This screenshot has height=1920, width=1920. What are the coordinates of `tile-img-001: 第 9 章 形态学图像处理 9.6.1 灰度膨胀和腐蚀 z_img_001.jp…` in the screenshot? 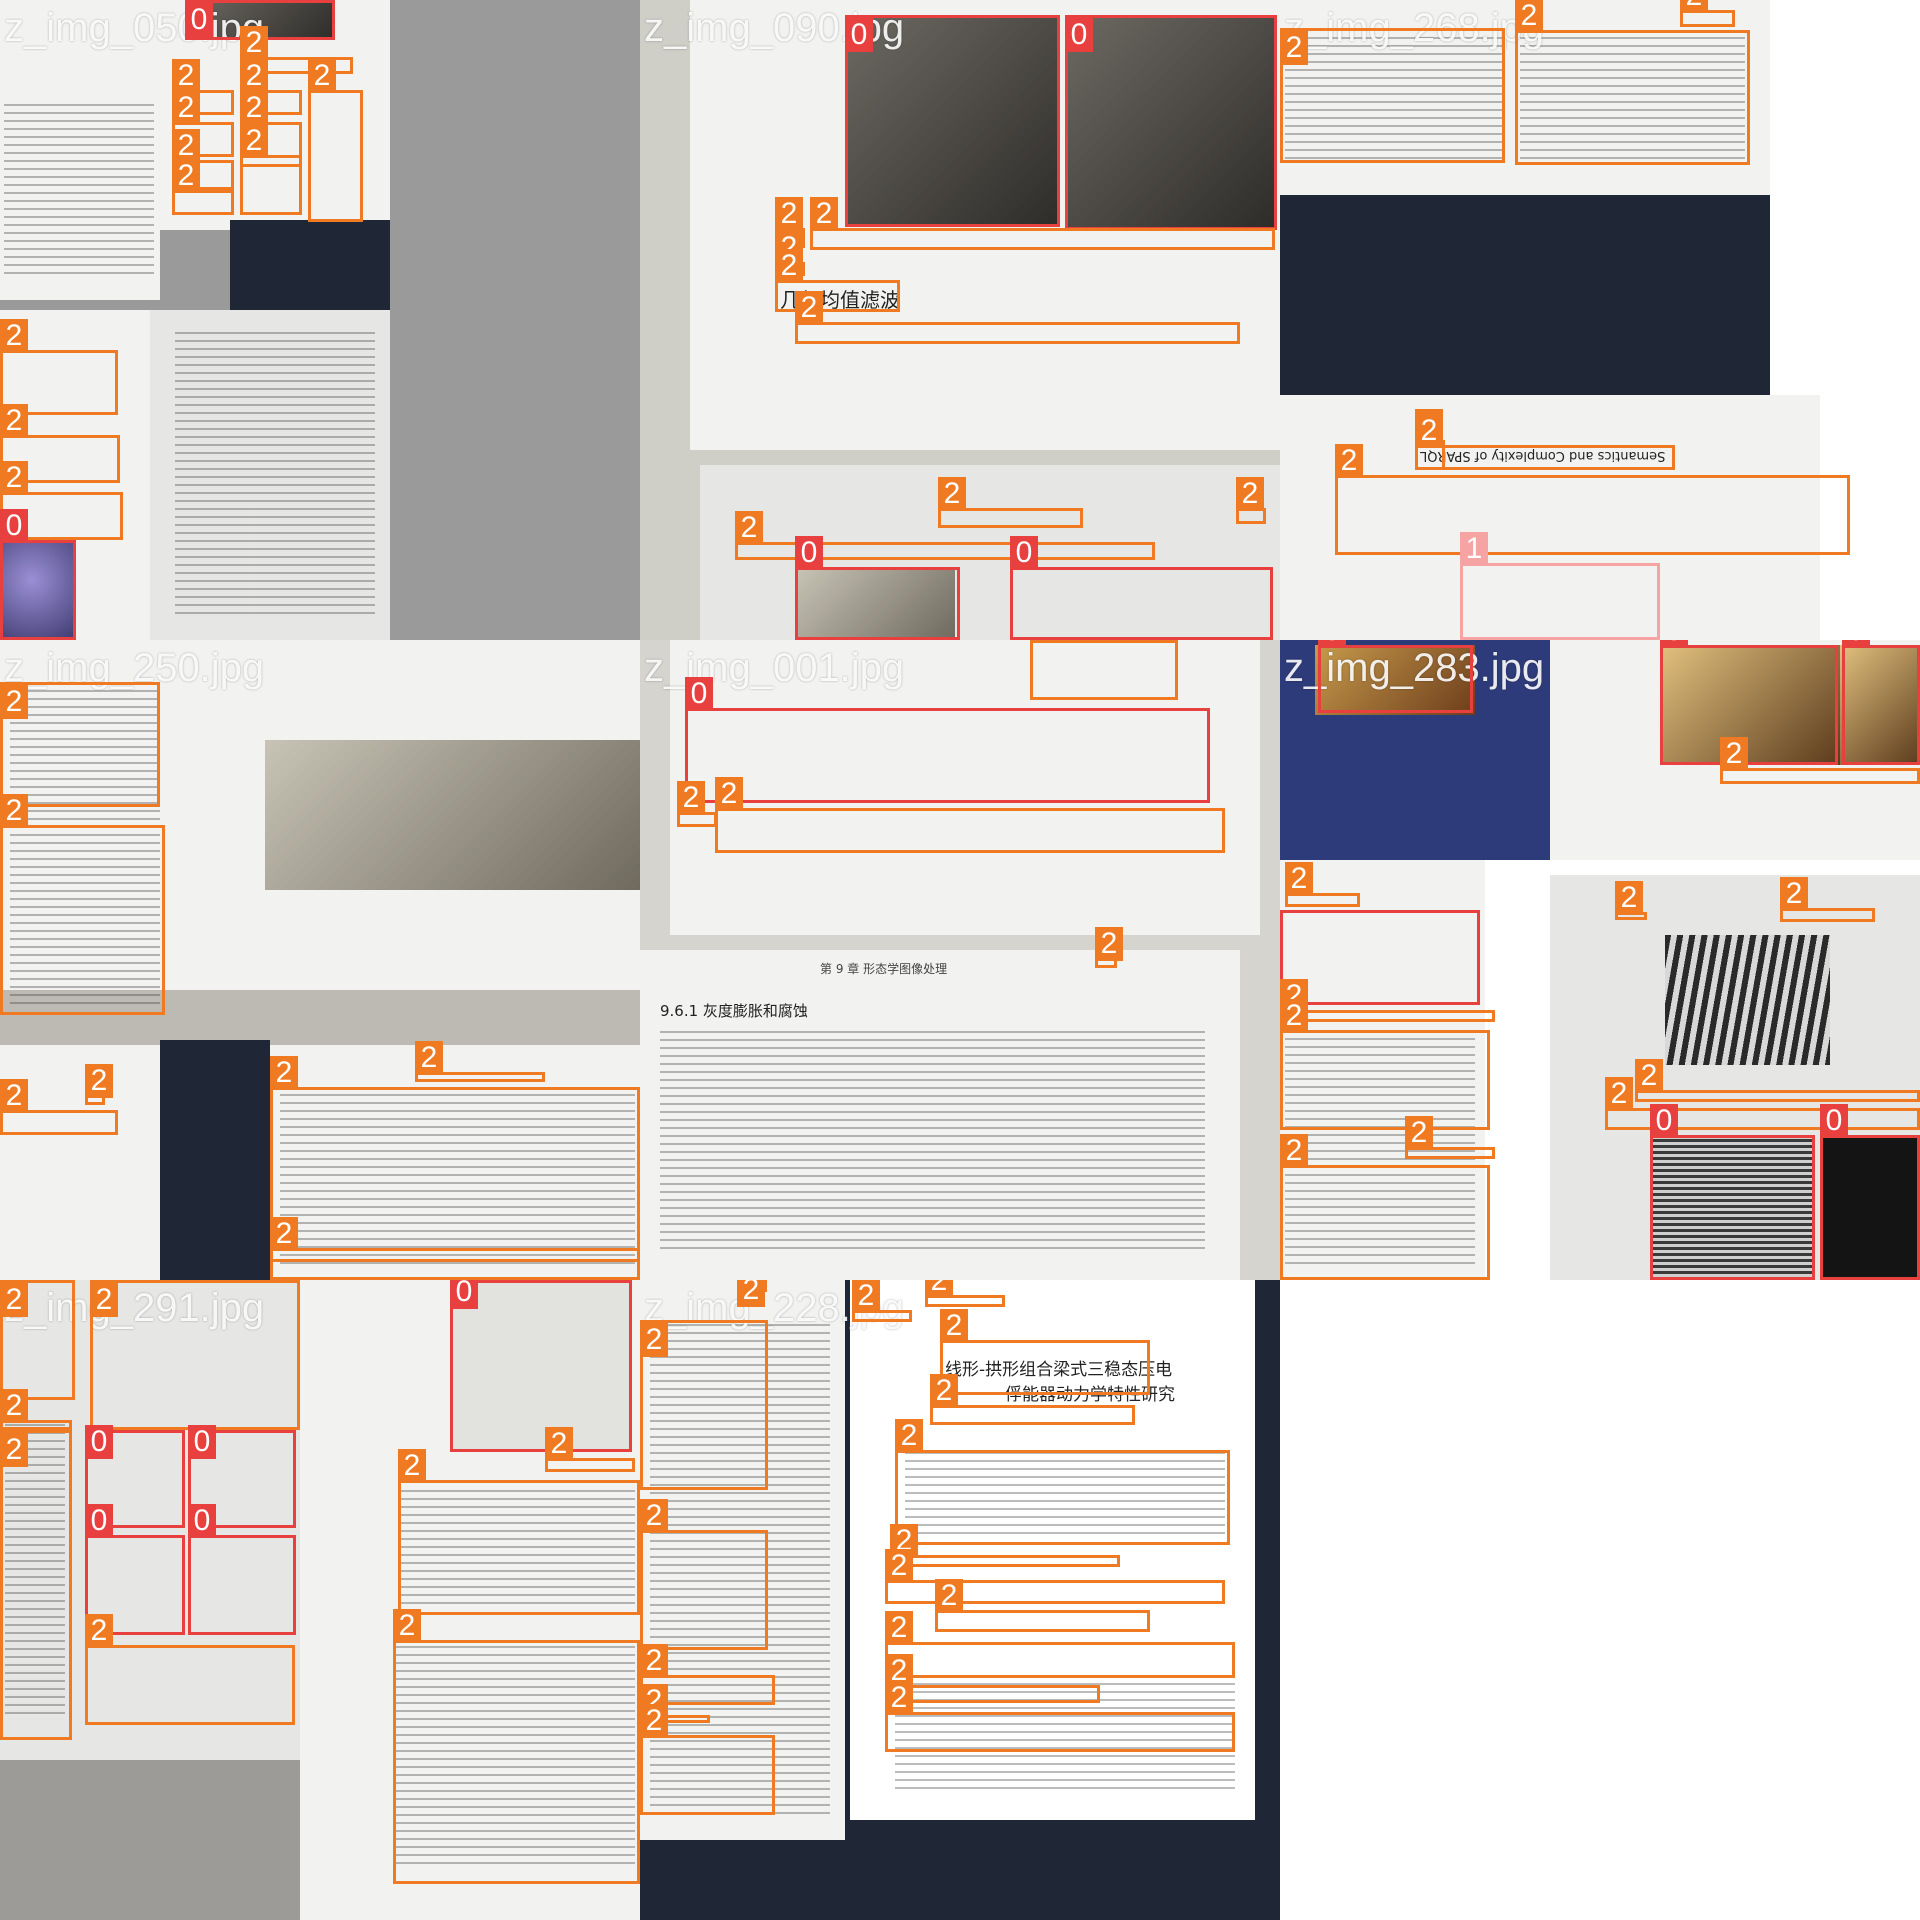 It's located at (960, 960).